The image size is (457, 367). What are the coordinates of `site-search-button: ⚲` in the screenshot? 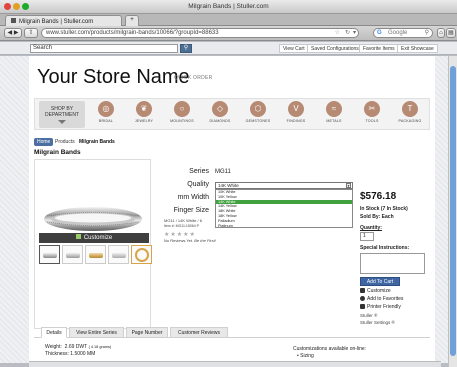 It's located at (186, 48).